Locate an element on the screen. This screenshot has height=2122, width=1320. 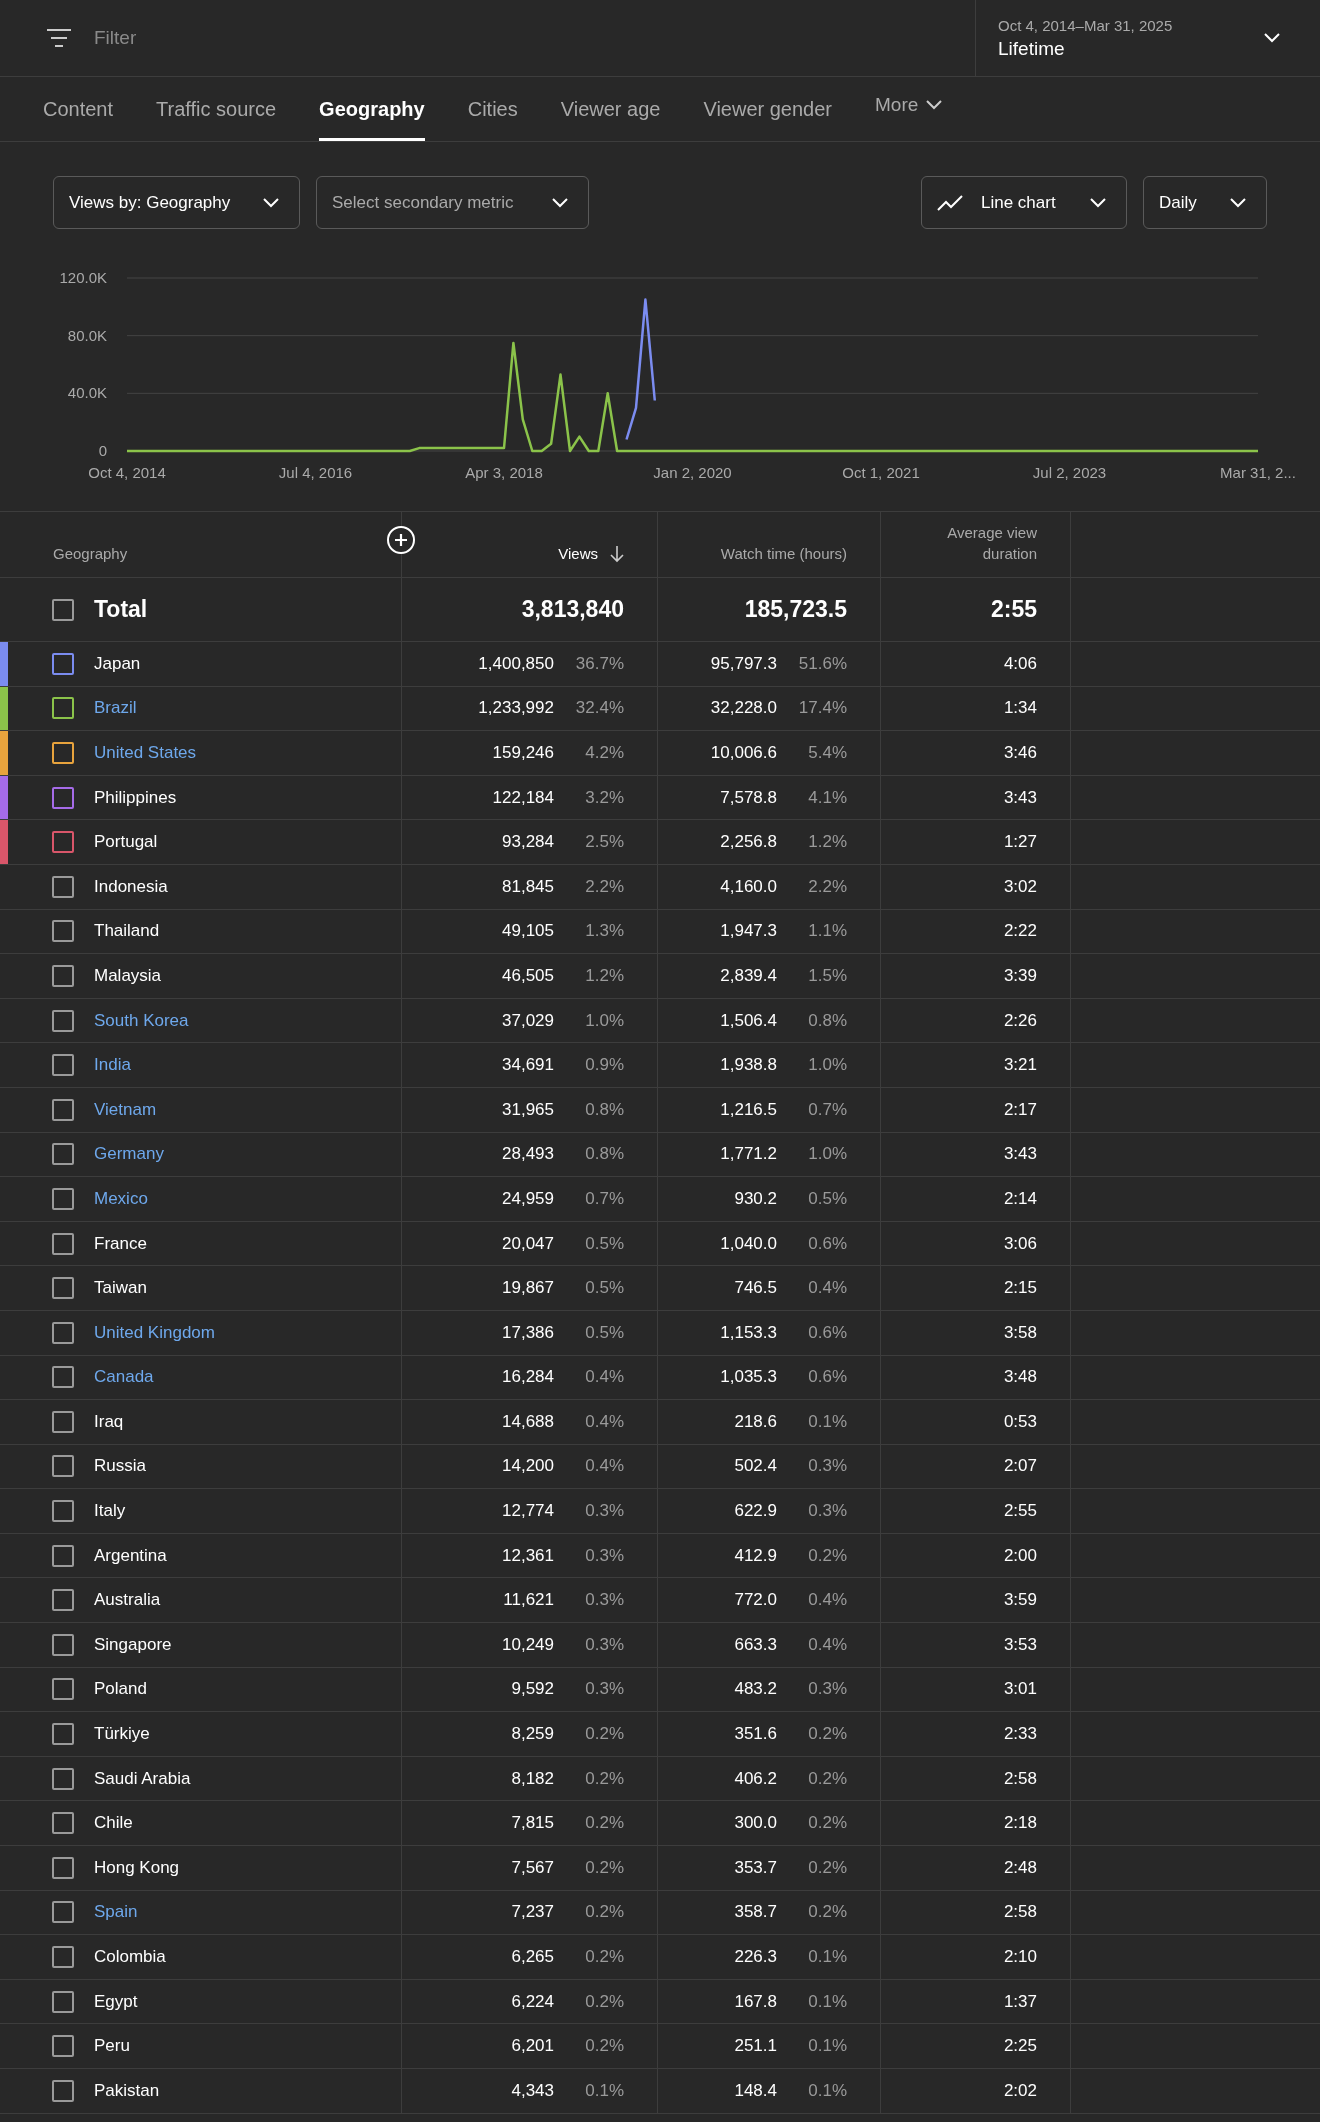
metric-dropdown: Views by: Geography is located at coordinates (176, 202).